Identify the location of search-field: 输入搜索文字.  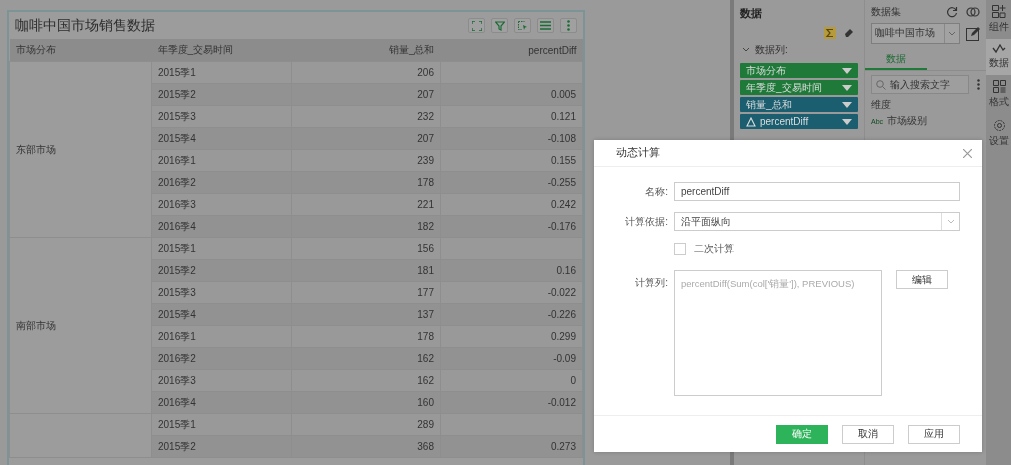
(920, 84).